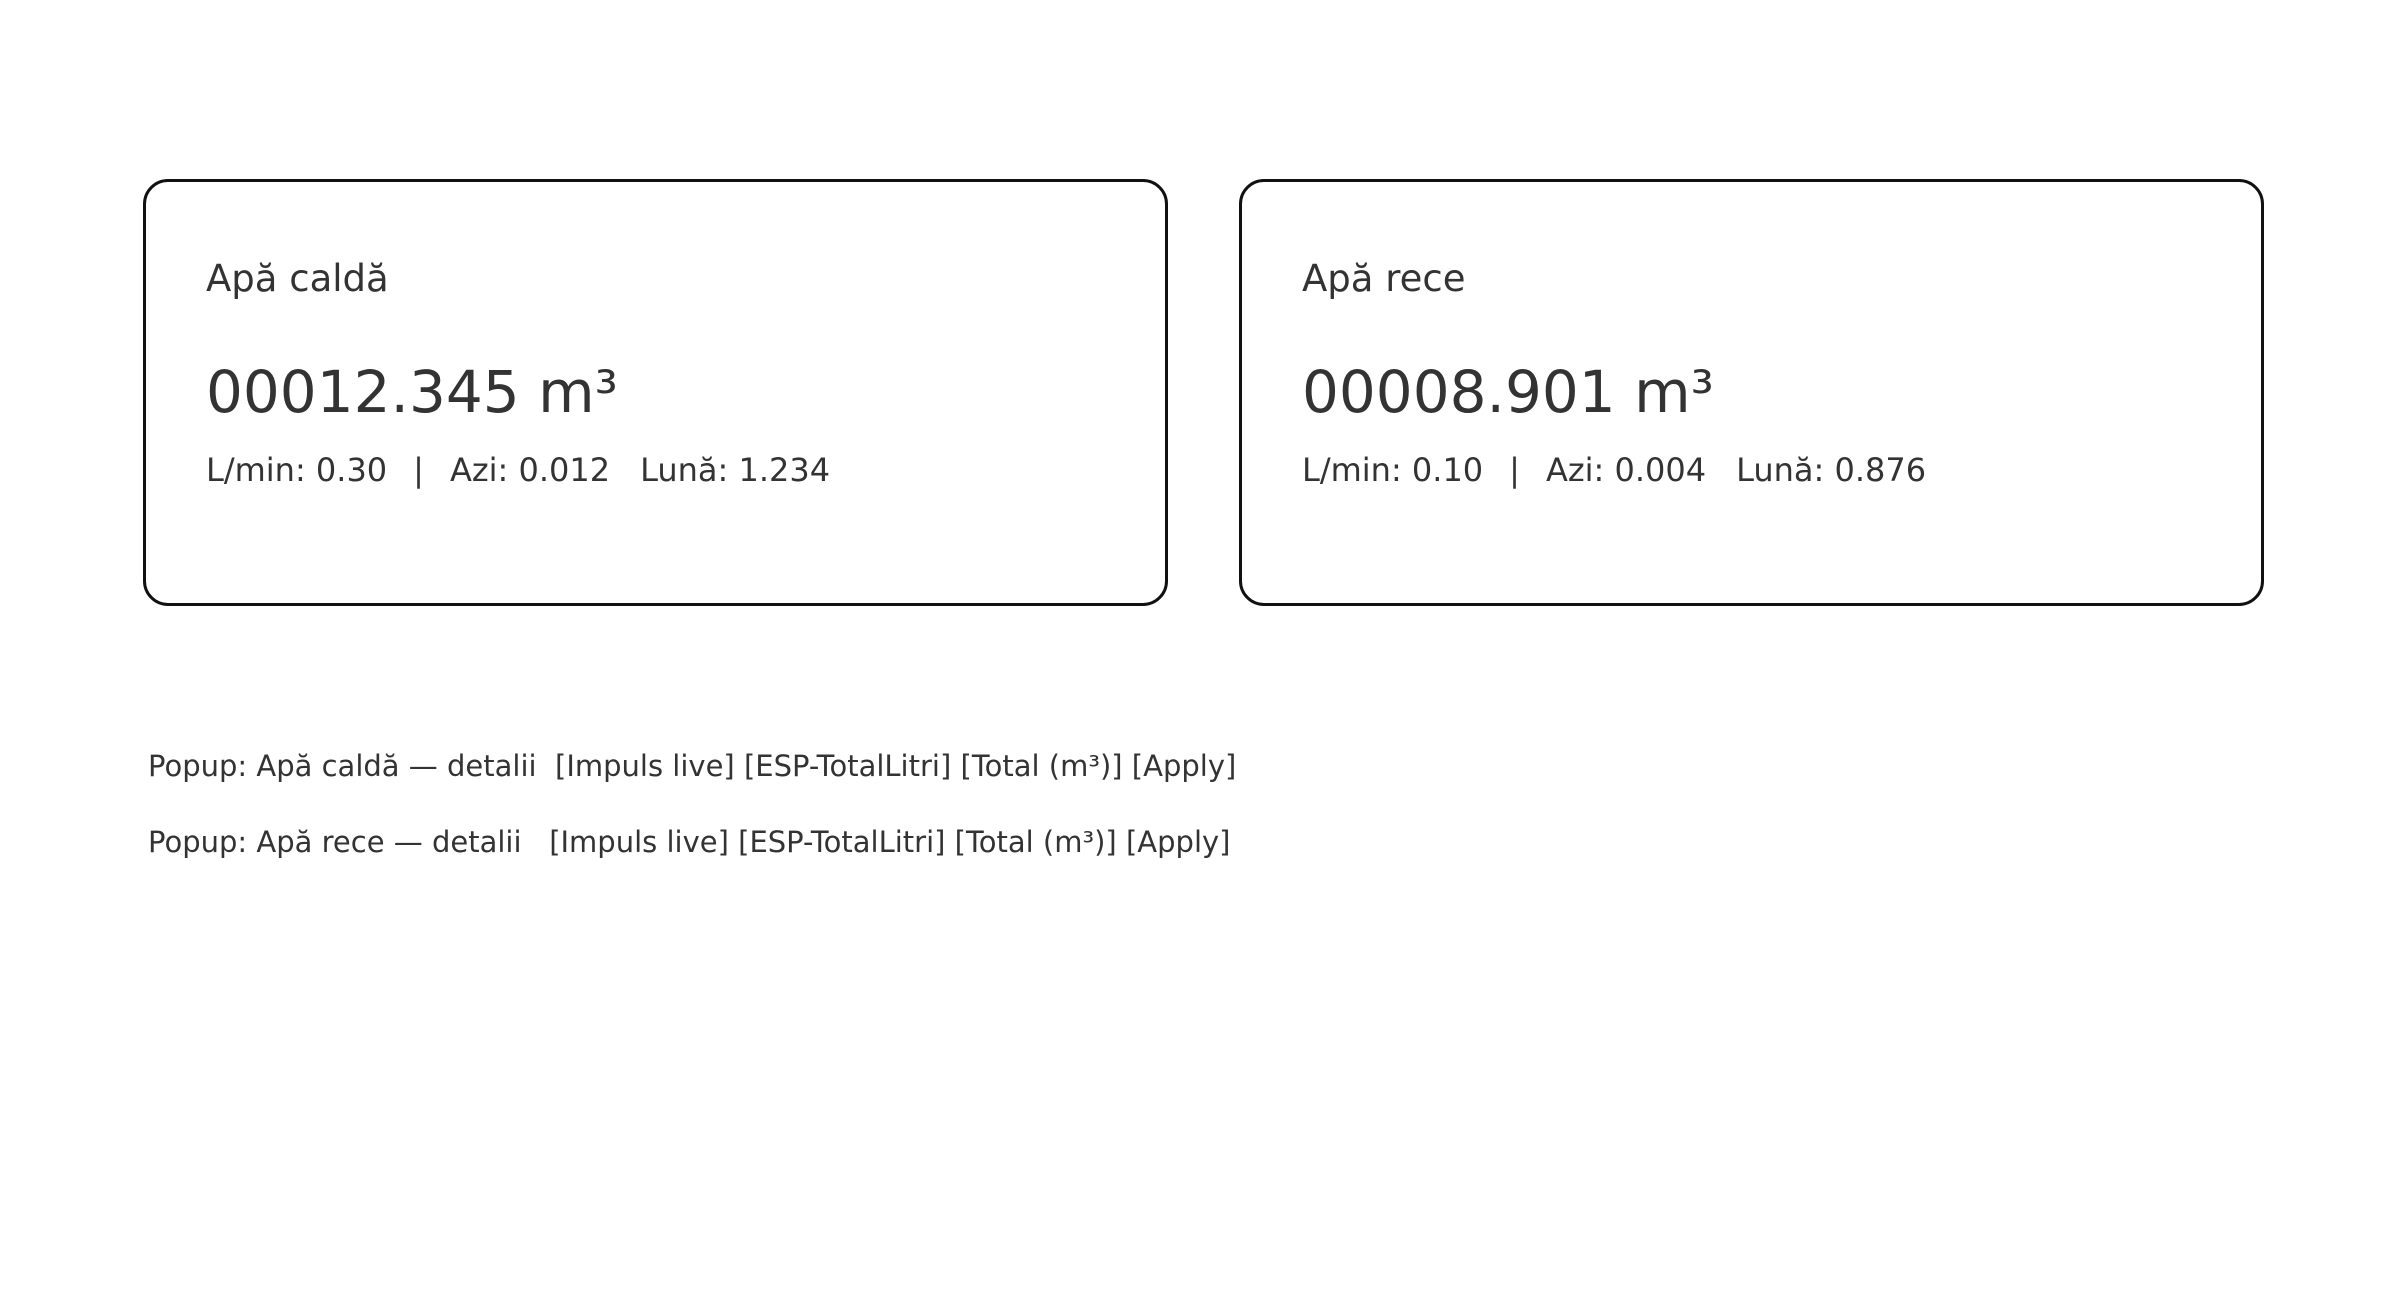 This screenshot has width=2400, height=1300. Describe the element at coordinates (1626, 470) in the screenshot. I see `cold-water-today: Azi: 0.004` at that location.